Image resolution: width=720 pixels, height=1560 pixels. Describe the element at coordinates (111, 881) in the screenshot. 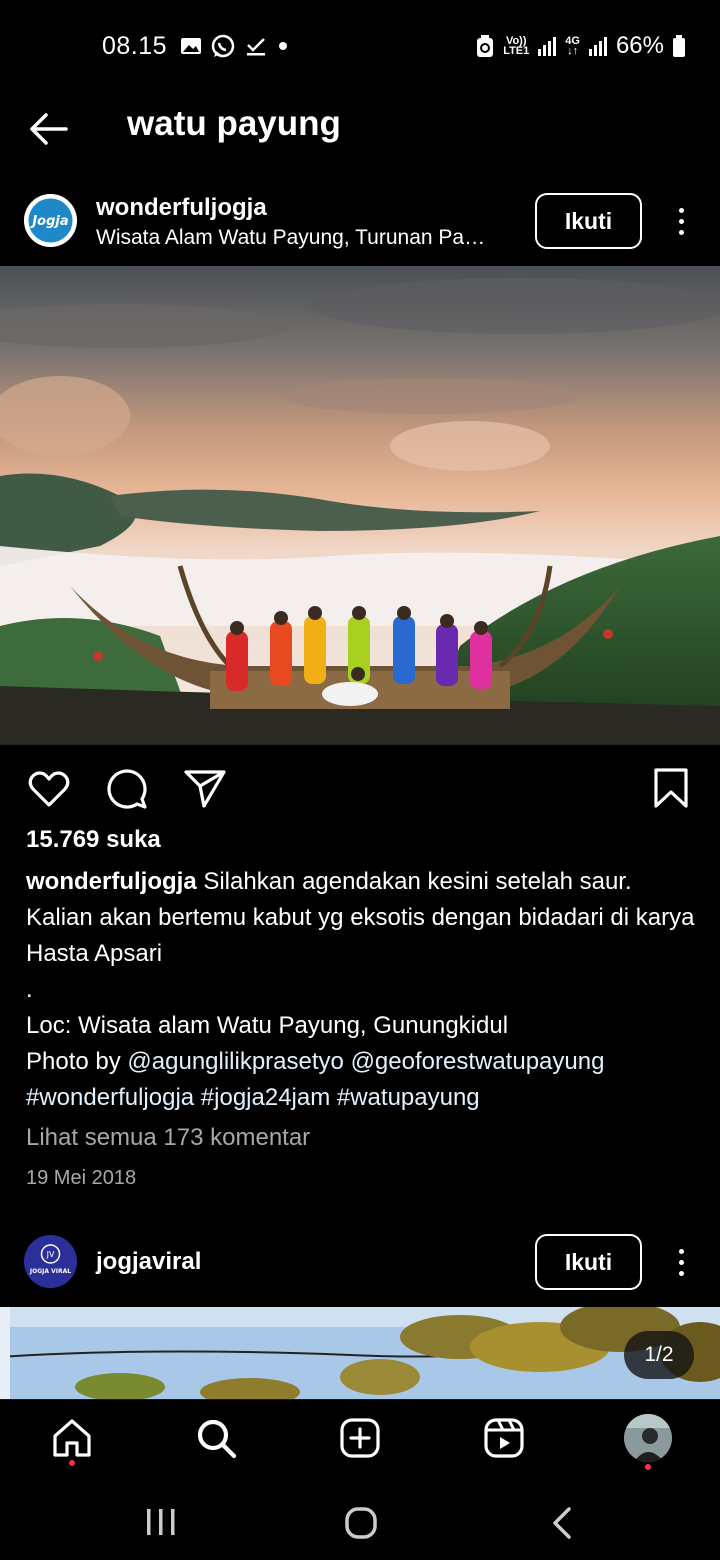

I see `caption-username: wonderfuljogja` at that location.